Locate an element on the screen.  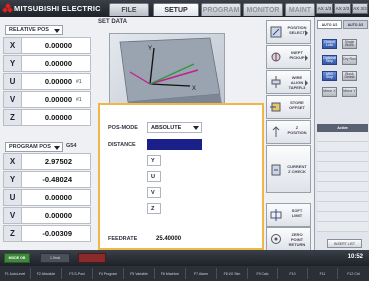
current-z-check-softkey: CURRENT Z CHECK is located at coordinates (288, 169).